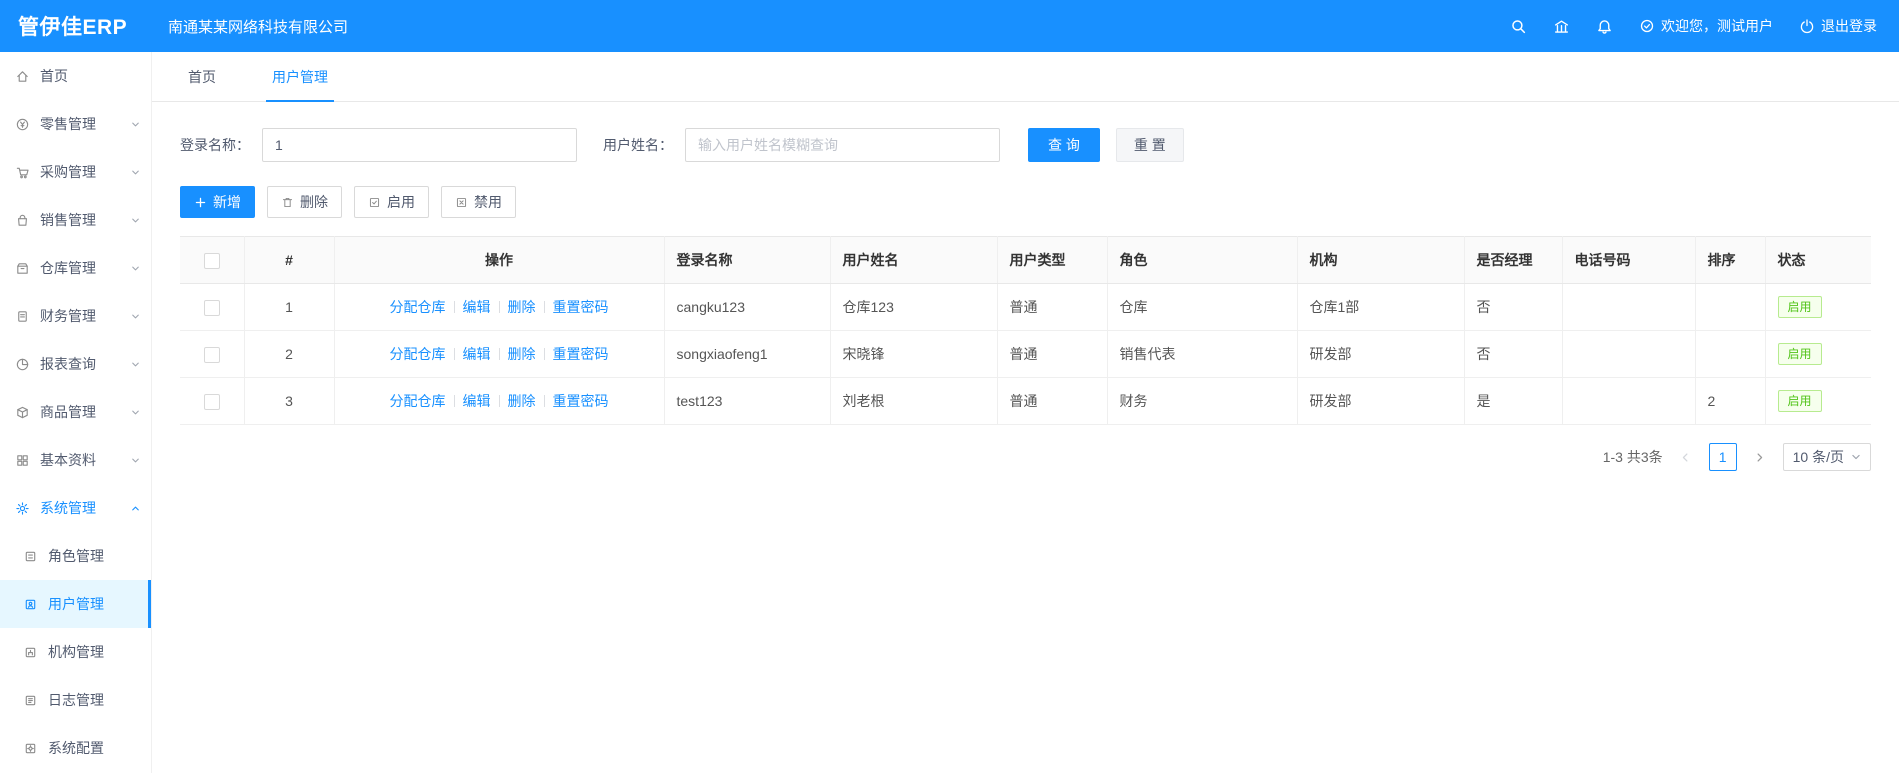  Describe the element at coordinates (22, 76) in the screenshot. I see `home-icon` at that location.